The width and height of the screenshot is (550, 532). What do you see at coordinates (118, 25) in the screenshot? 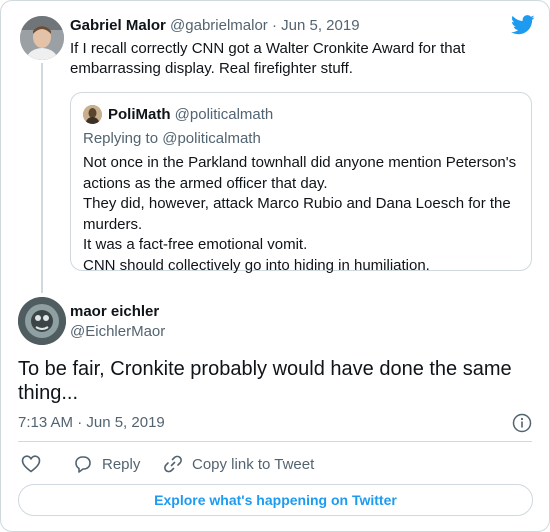
I see `parent-author-name: Gabriel Malor` at bounding box center [118, 25].